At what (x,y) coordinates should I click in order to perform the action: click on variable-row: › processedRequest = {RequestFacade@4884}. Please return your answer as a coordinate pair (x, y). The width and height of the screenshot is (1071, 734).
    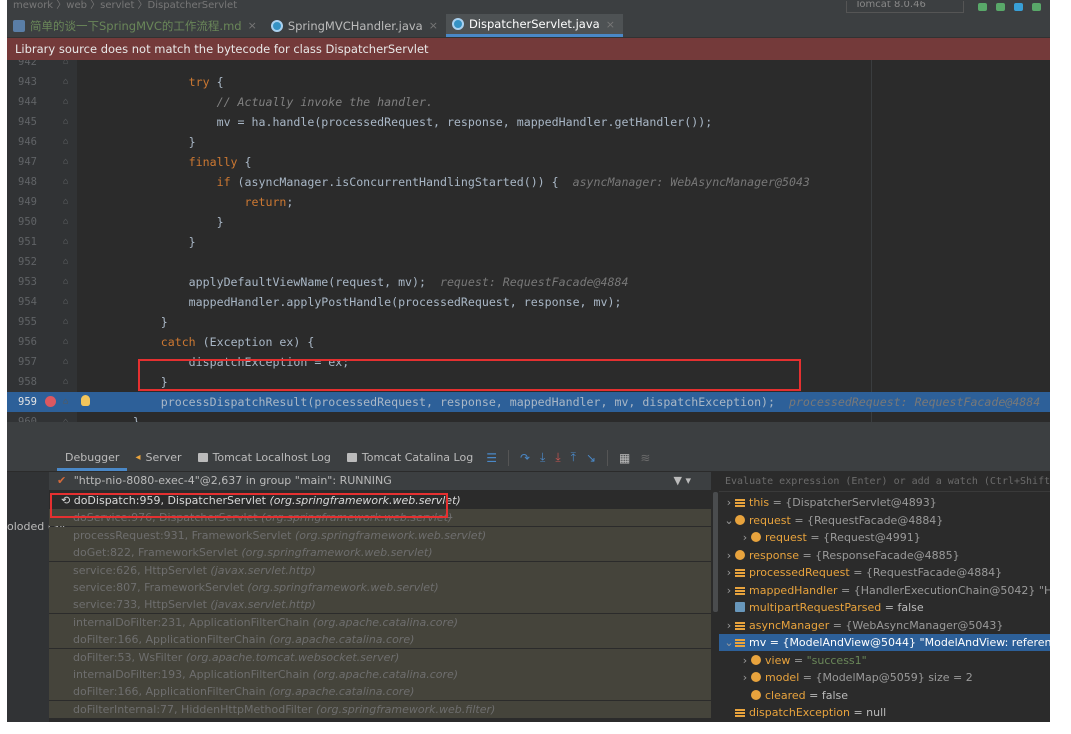
    Looking at the image, I should click on (884, 572).